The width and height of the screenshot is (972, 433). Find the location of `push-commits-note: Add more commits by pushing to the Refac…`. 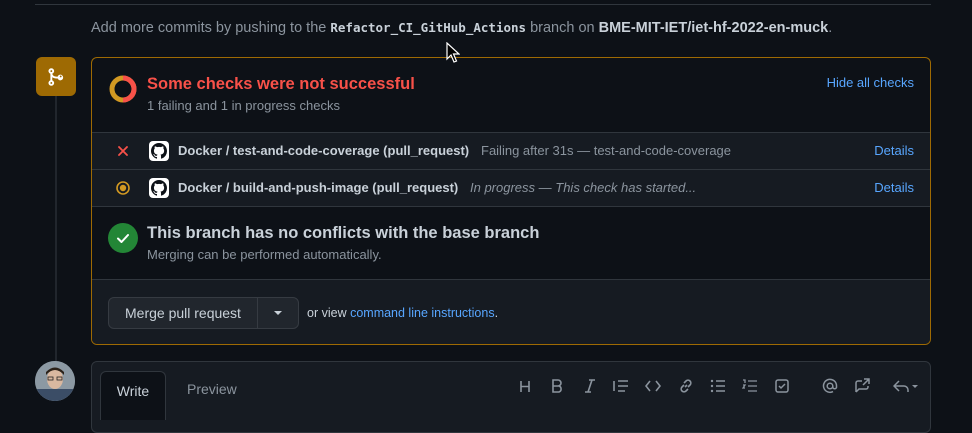

push-commits-note: Add more commits by pushing to the Refac… is located at coordinates (461, 28).